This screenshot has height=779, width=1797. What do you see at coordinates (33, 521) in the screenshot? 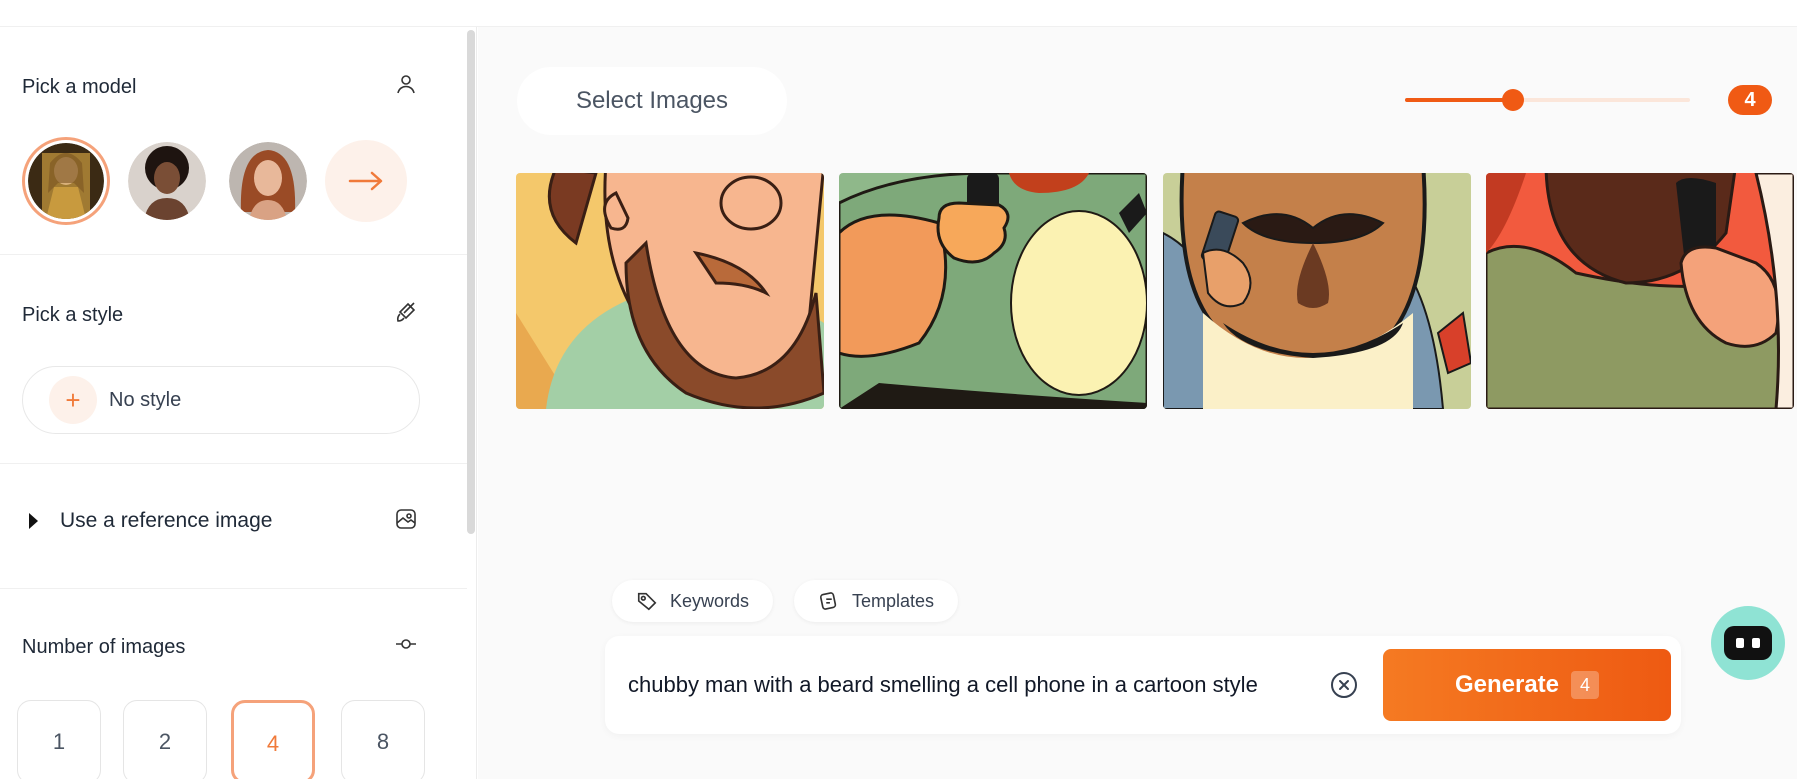
I see `caret-right-icon` at bounding box center [33, 521].